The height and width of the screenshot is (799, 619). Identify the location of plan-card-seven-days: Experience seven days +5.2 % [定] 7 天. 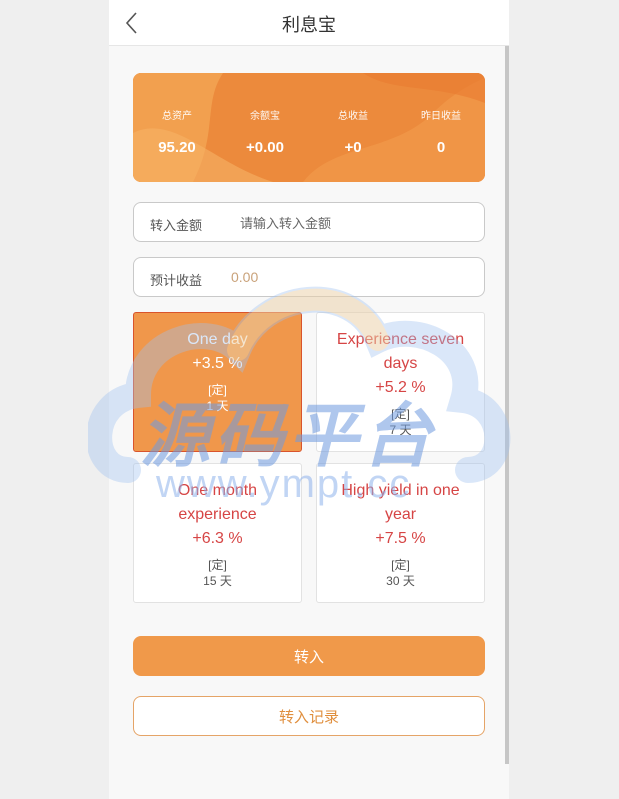
(400, 382).